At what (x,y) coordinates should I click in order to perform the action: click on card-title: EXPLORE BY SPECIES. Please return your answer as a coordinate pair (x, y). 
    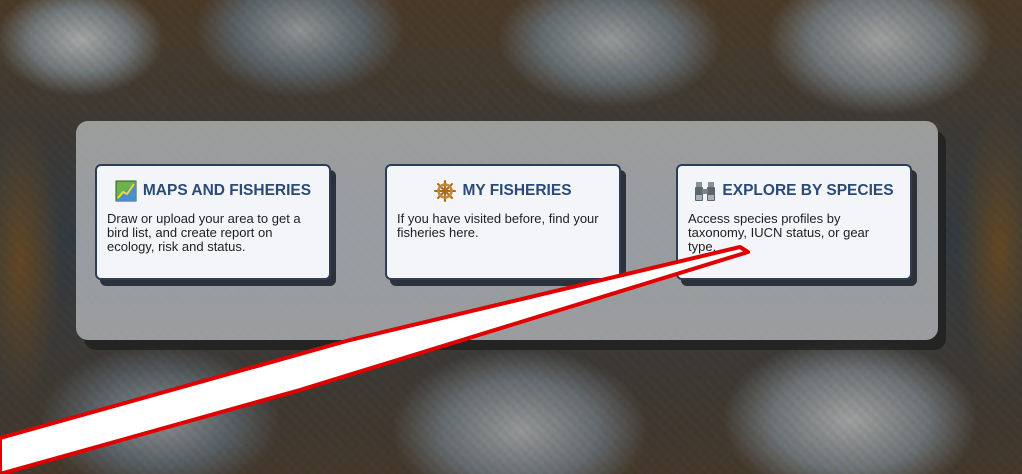
    Looking at the image, I should click on (808, 190).